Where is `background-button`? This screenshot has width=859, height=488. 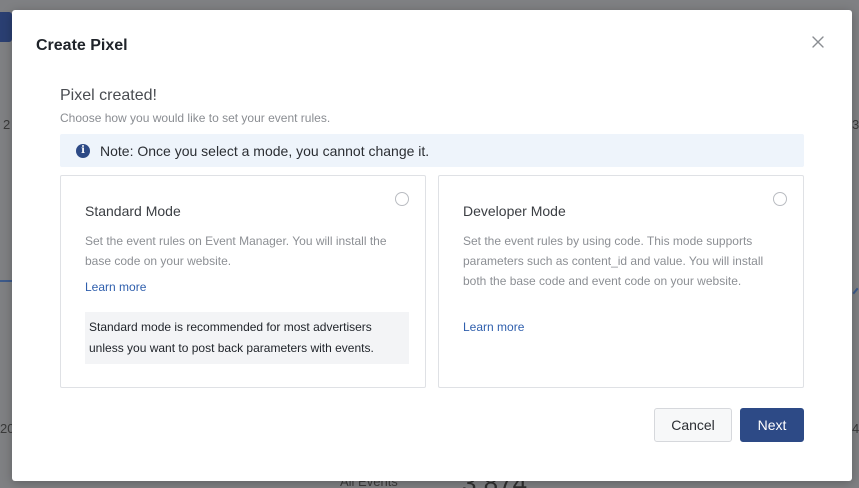
background-button is located at coordinates (6, 27).